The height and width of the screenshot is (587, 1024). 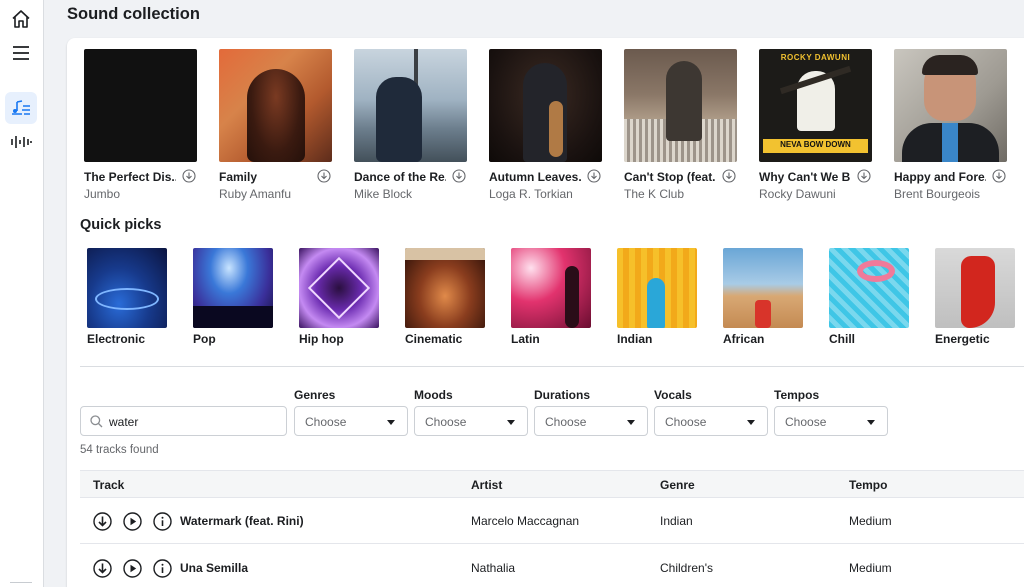 What do you see at coordinates (831, 421) in the screenshot?
I see `tempos-select: Choose` at bounding box center [831, 421].